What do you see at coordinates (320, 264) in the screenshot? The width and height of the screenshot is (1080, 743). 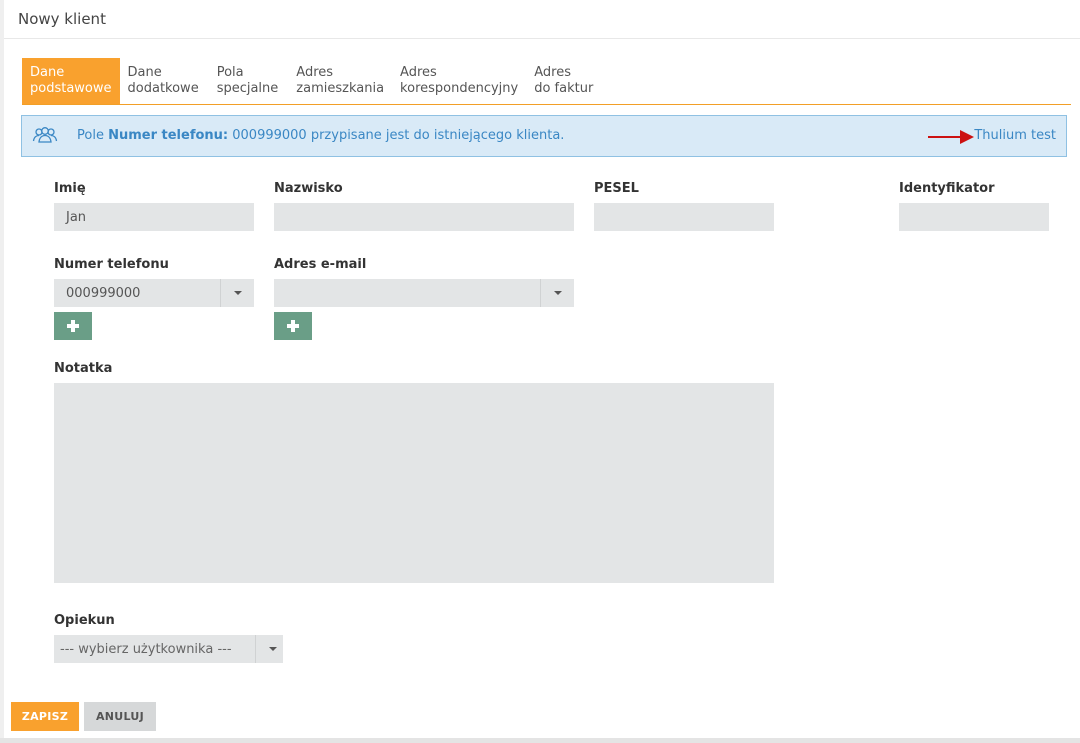 I see `email-label: Adres e-mail` at bounding box center [320, 264].